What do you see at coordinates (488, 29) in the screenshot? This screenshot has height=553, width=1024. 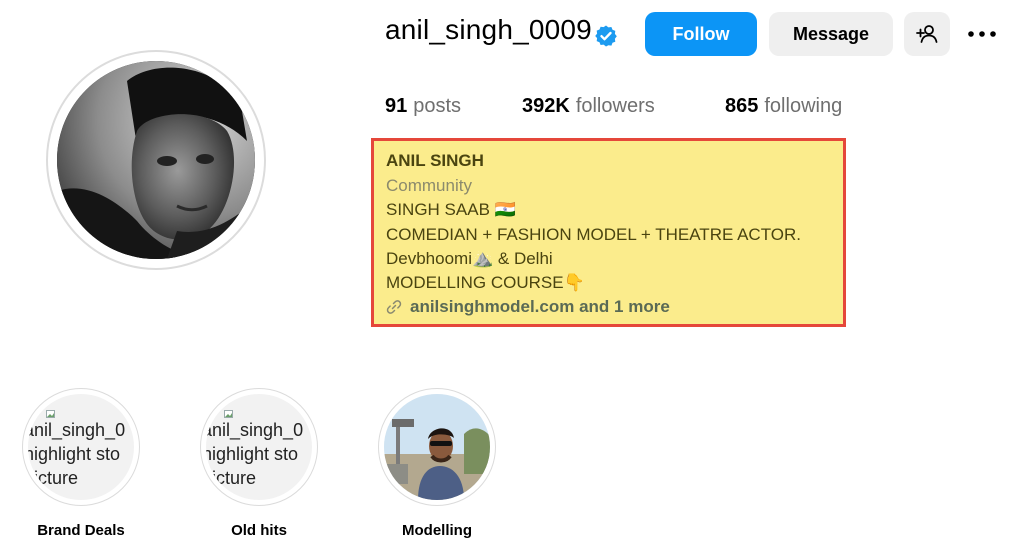 I see `profile-username: anil_singh_0009` at bounding box center [488, 29].